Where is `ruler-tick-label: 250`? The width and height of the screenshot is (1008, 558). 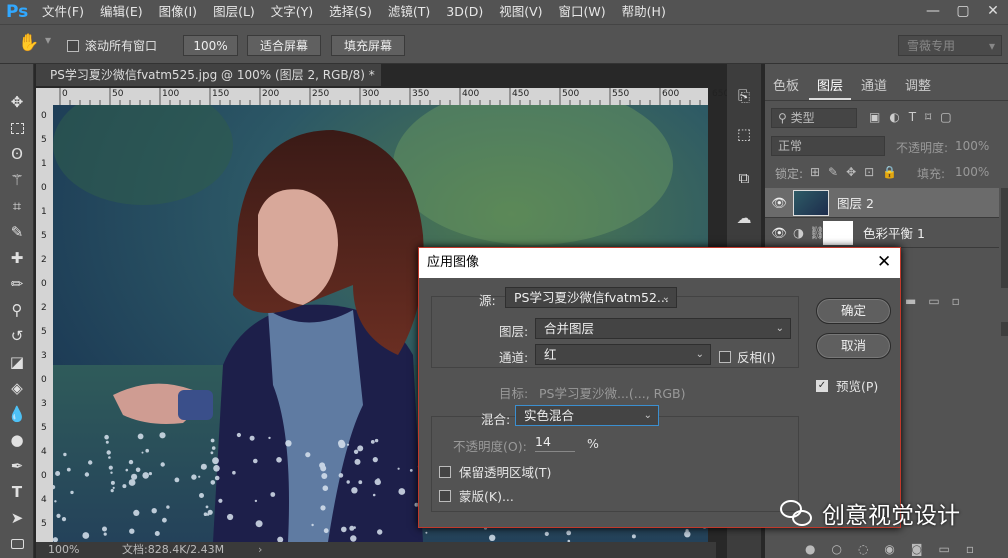 ruler-tick-label: 250 is located at coordinates (321, 94).